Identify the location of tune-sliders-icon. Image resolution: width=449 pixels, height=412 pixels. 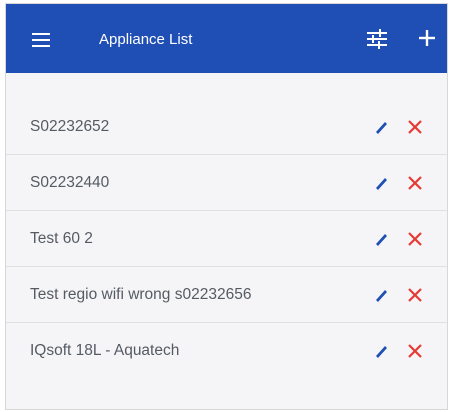
(377, 39).